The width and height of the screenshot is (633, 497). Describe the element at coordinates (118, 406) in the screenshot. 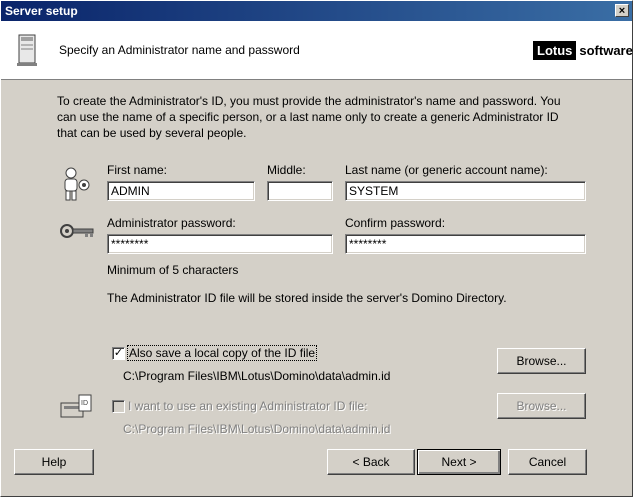

I see `existing-id-checkbox` at that location.